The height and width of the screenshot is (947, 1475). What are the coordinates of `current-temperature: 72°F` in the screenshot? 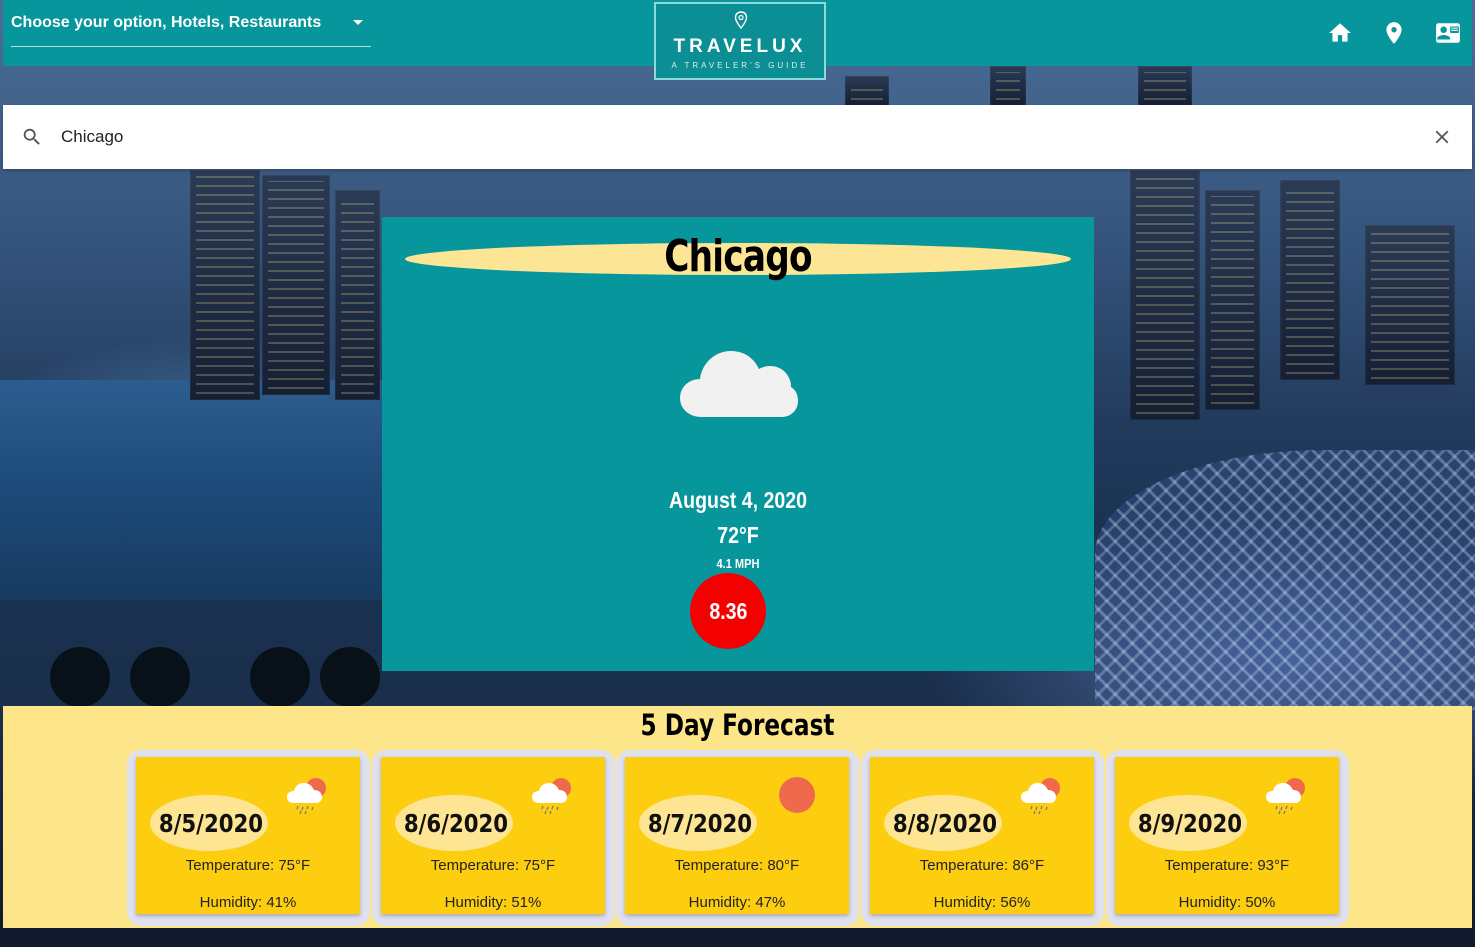 It's located at (738, 535).